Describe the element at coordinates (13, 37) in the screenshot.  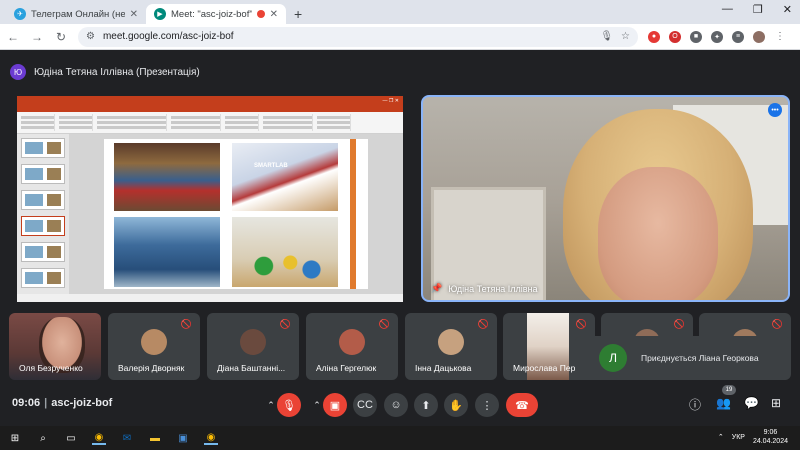
I see `back-icon: ←` at that location.